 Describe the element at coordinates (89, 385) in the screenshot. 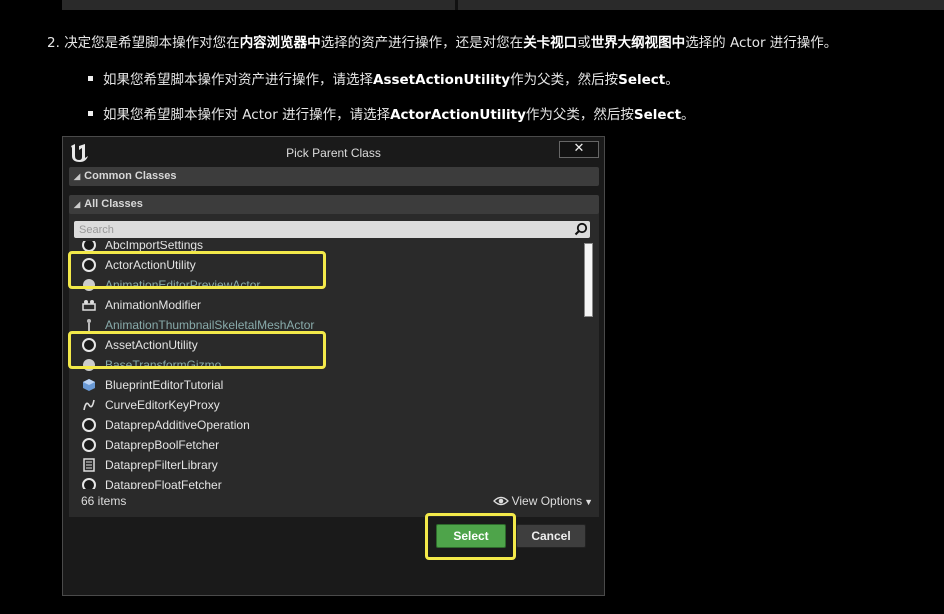

I see `cube-icon` at that location.